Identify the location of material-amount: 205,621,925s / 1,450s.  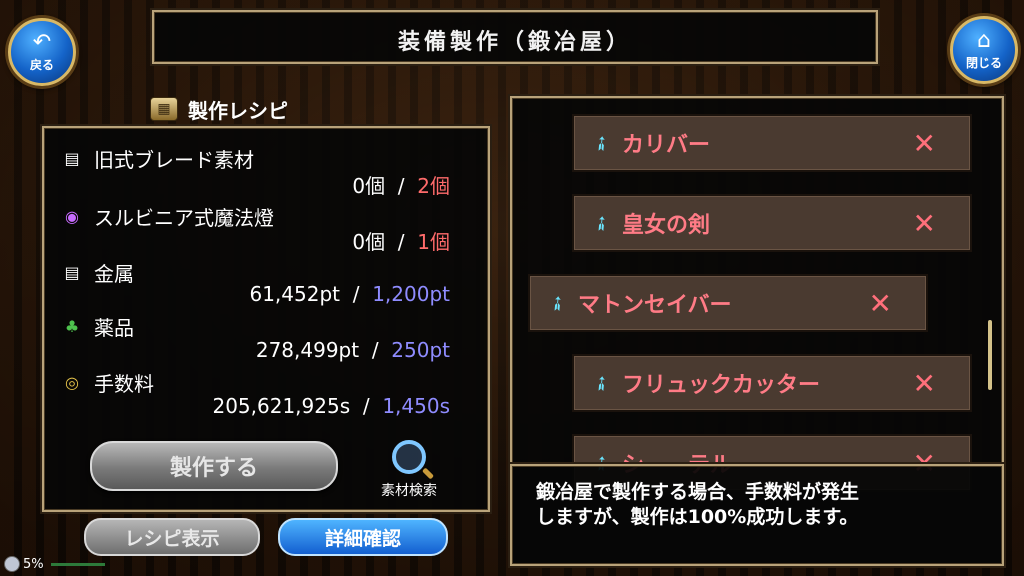
(331, 406).